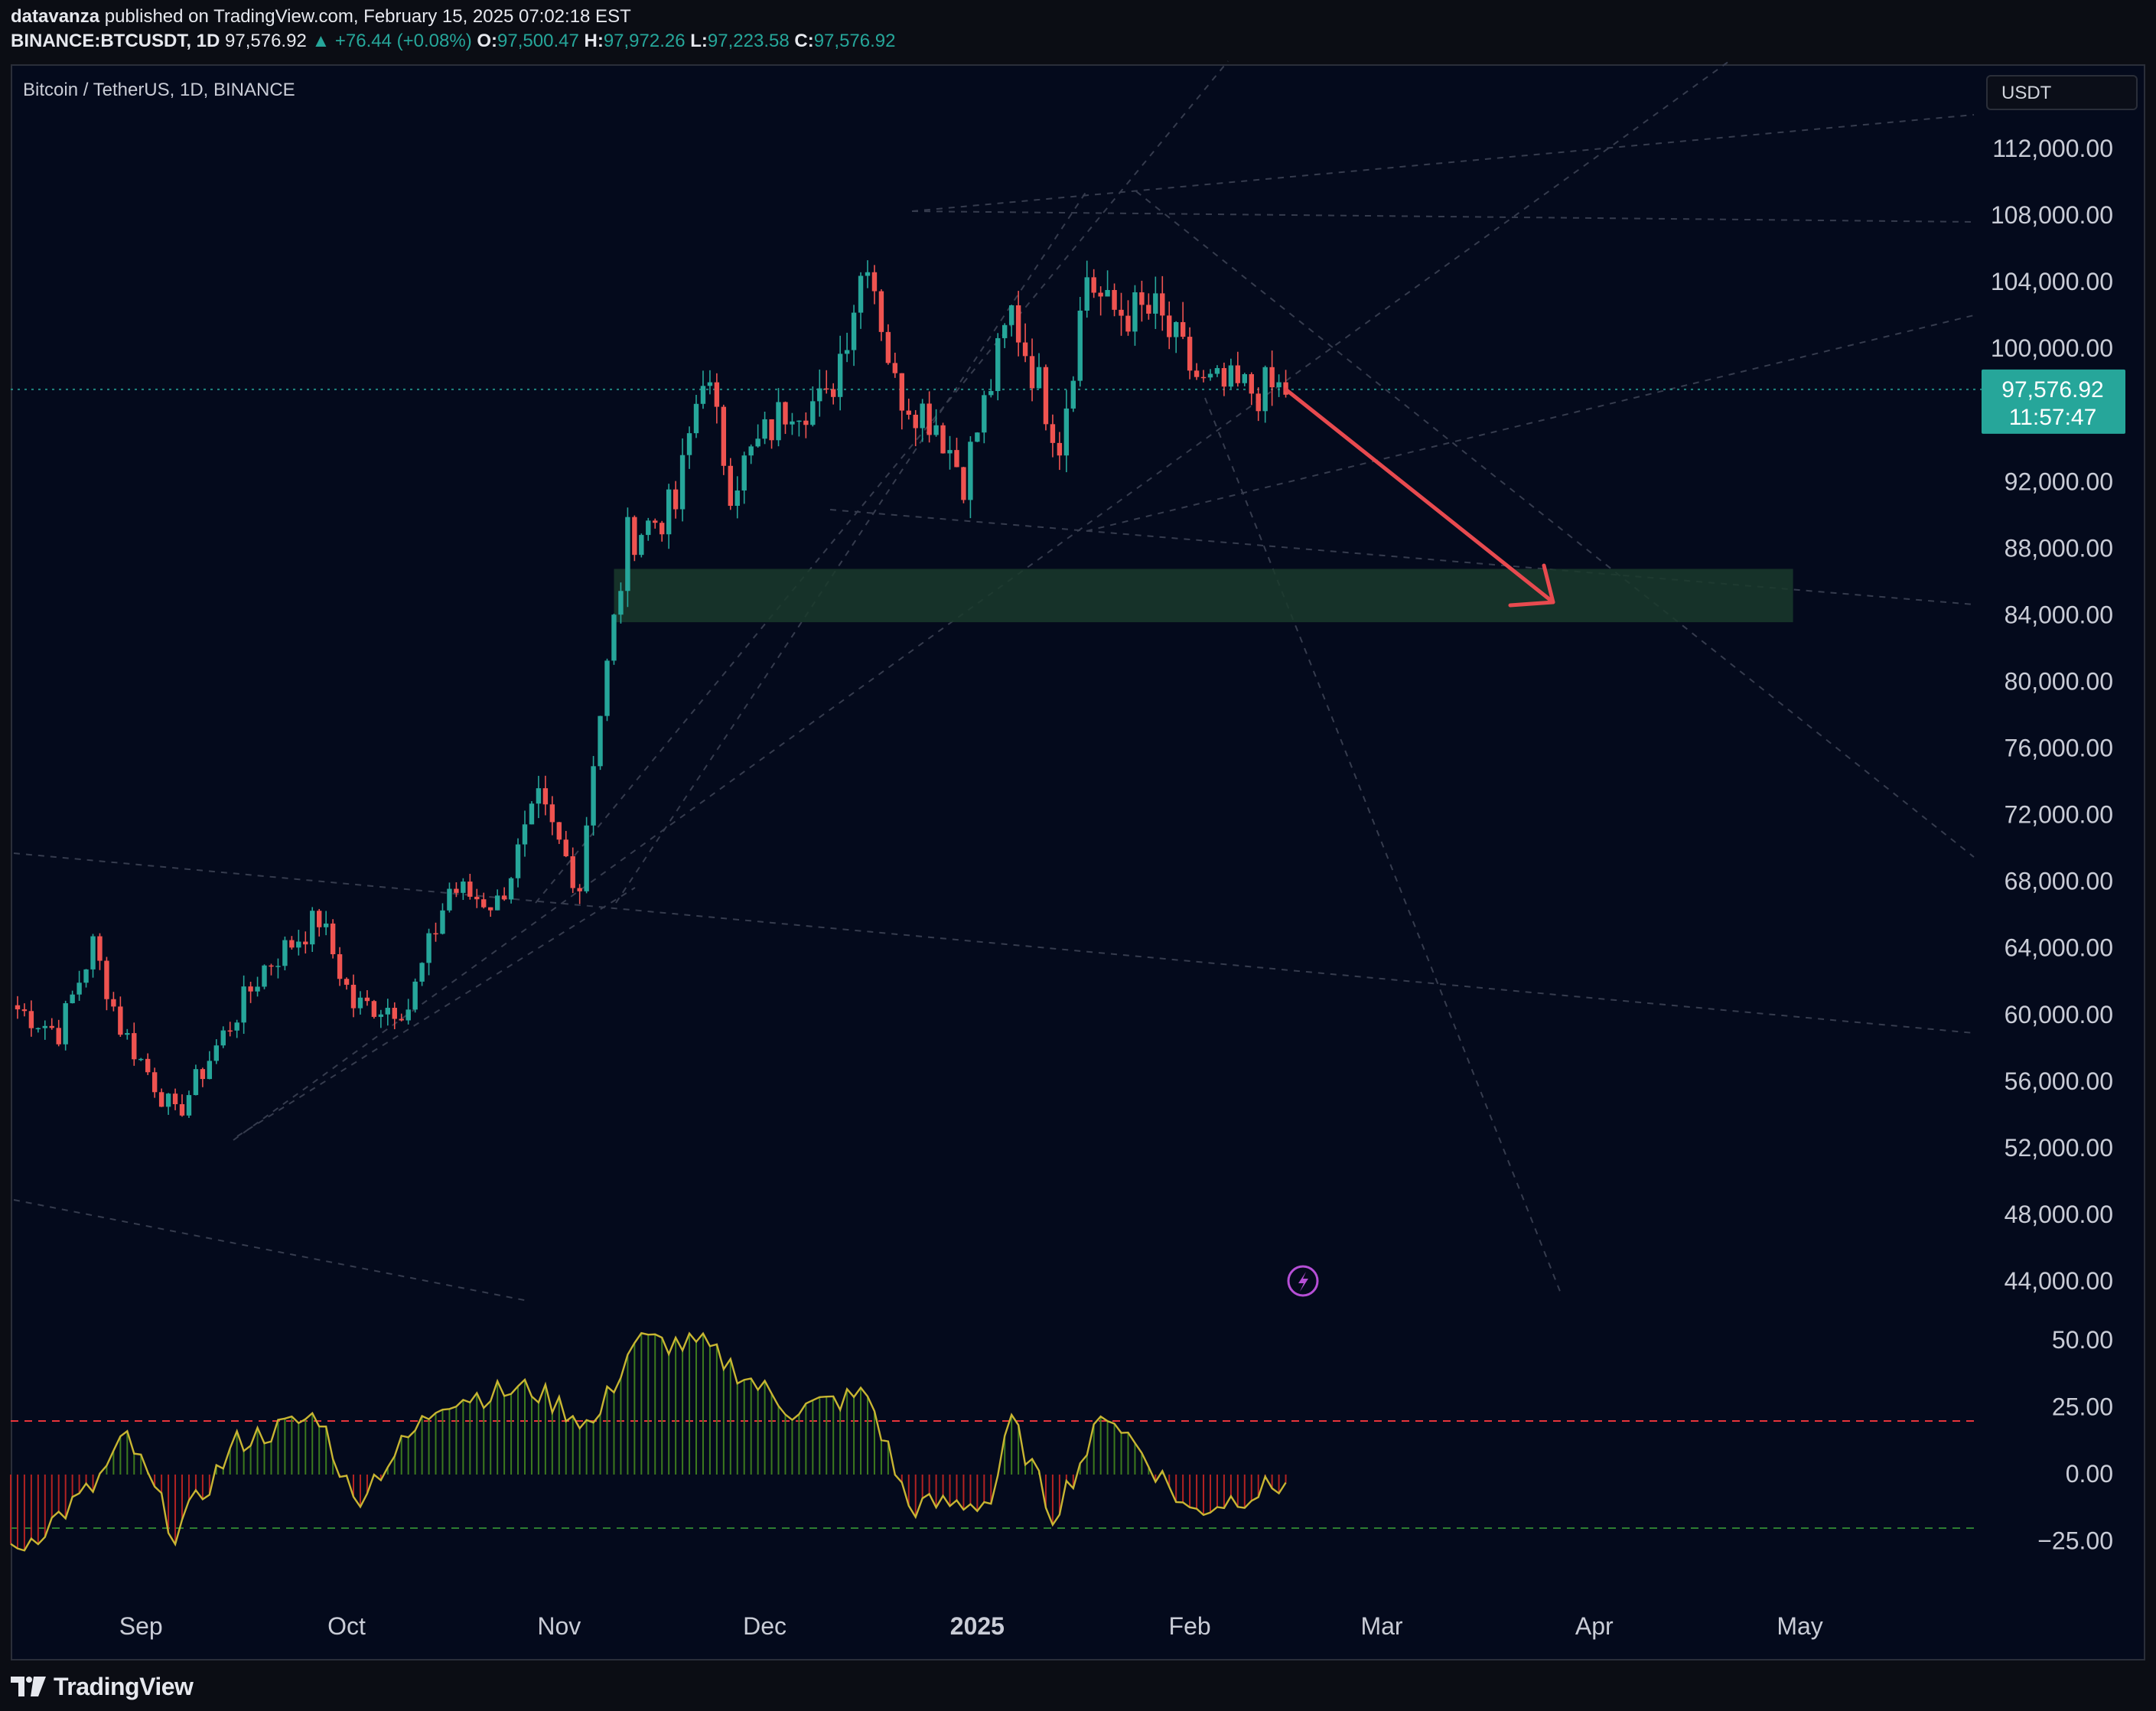 The height and width of the screenshot is (1711, 2156). What do you see at coordinates (2059, 948) in the screenshot?
I see `y-axis-tick-label: 64,000.00` at bounding box center [2059, 948].